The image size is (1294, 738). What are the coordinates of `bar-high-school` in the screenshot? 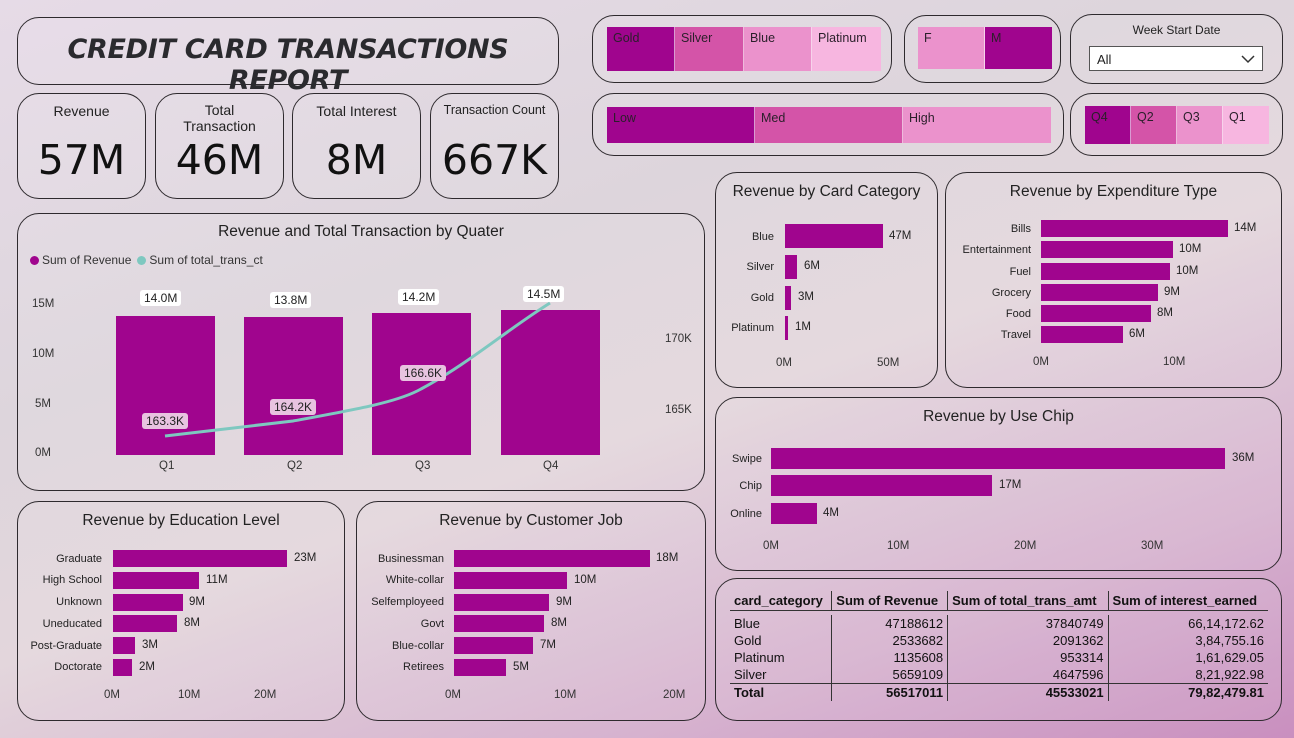 It's located at (156, 580).